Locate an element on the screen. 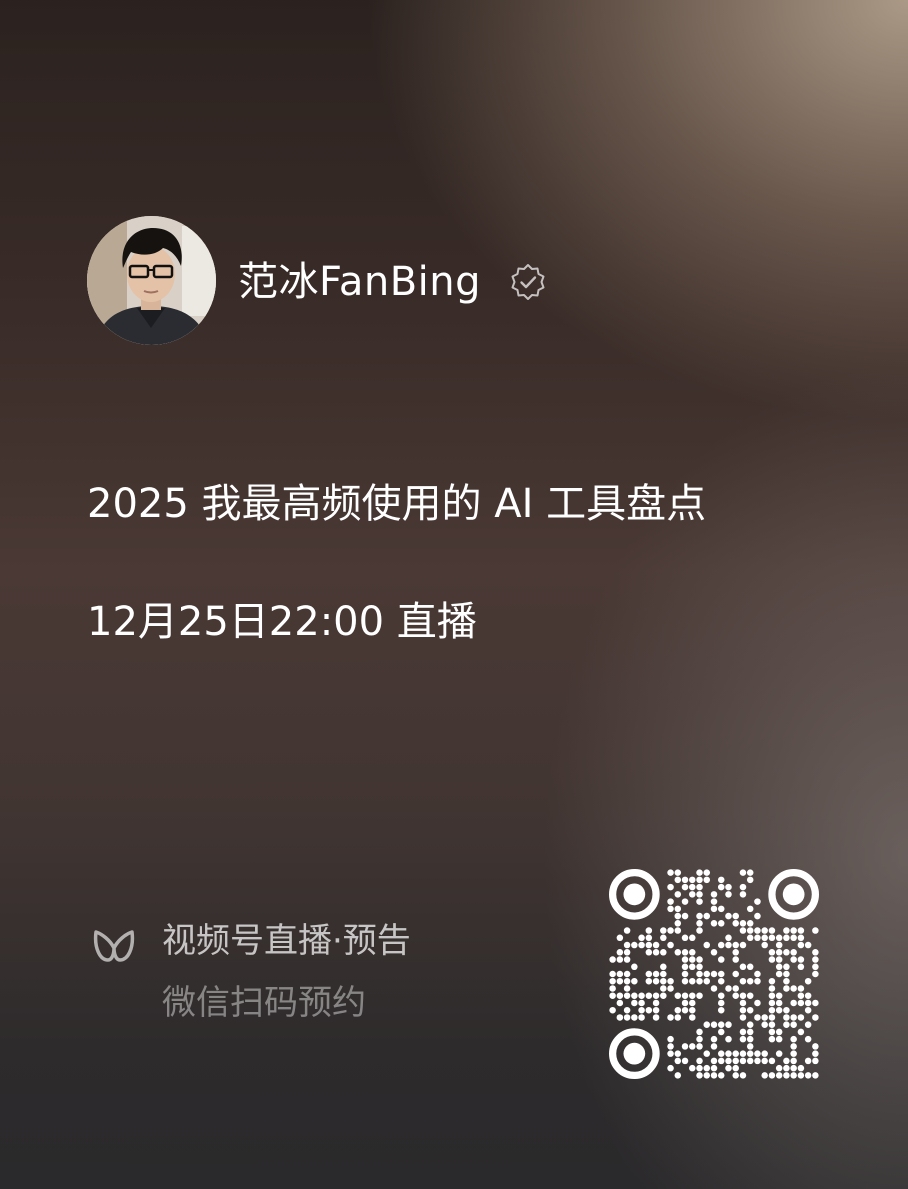 Image resolution: width=908 pixels, height=1189 pixels. qr-code is located at coordinates (714, 974).